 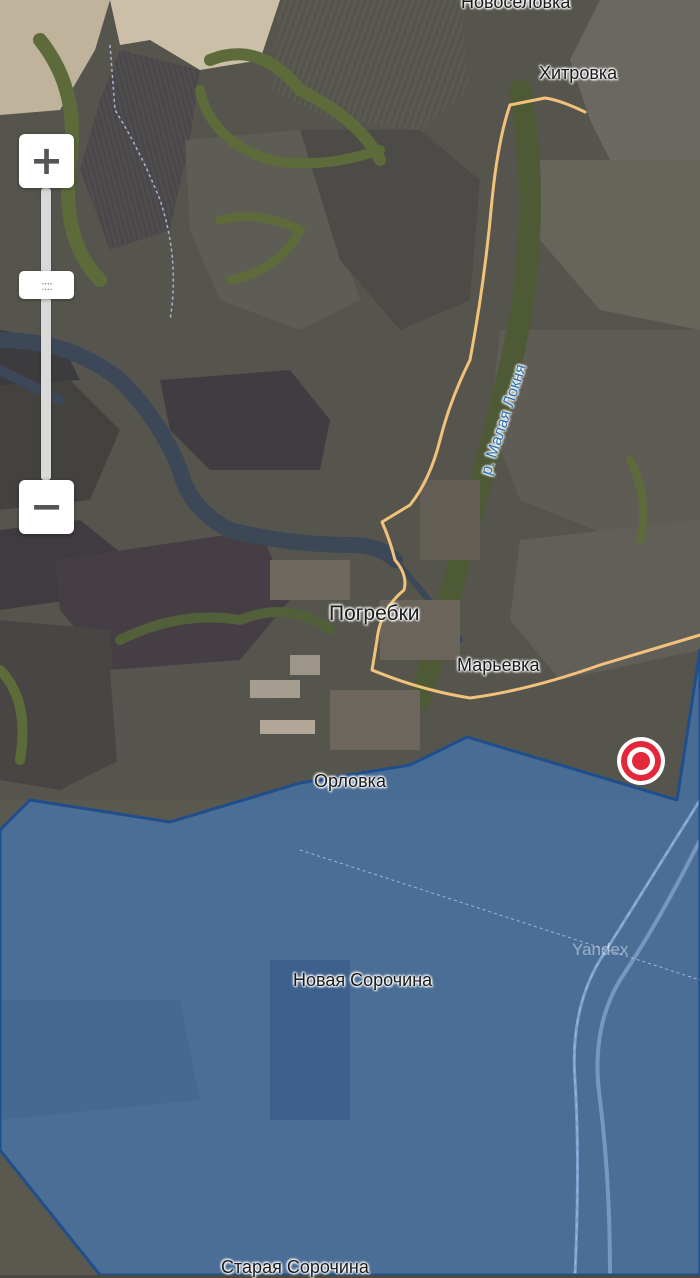 I want to click on label-pogrebki: Погребки, so click(x=374, y=614).